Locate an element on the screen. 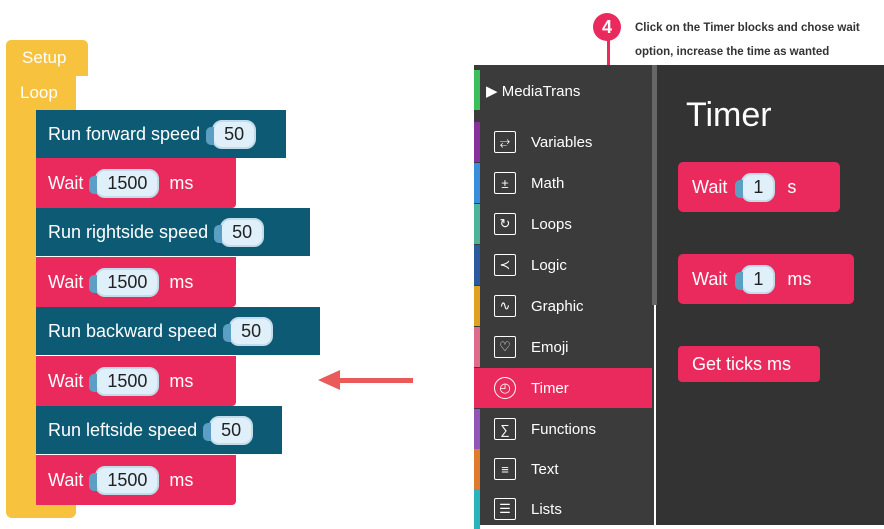  lists-icon: ☰ is located at coordinates (505, 509).